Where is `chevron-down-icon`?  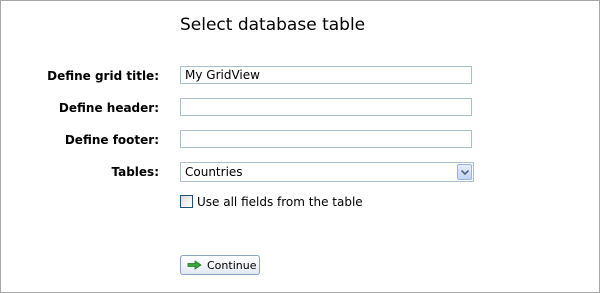 chevron-down-icon is located at coordinates (465, 172).